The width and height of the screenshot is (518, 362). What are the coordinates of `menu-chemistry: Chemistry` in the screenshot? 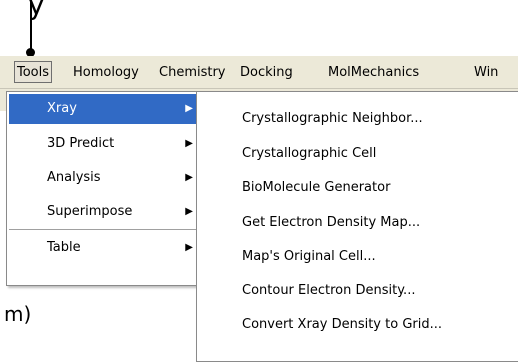 It's located at (192, 73).